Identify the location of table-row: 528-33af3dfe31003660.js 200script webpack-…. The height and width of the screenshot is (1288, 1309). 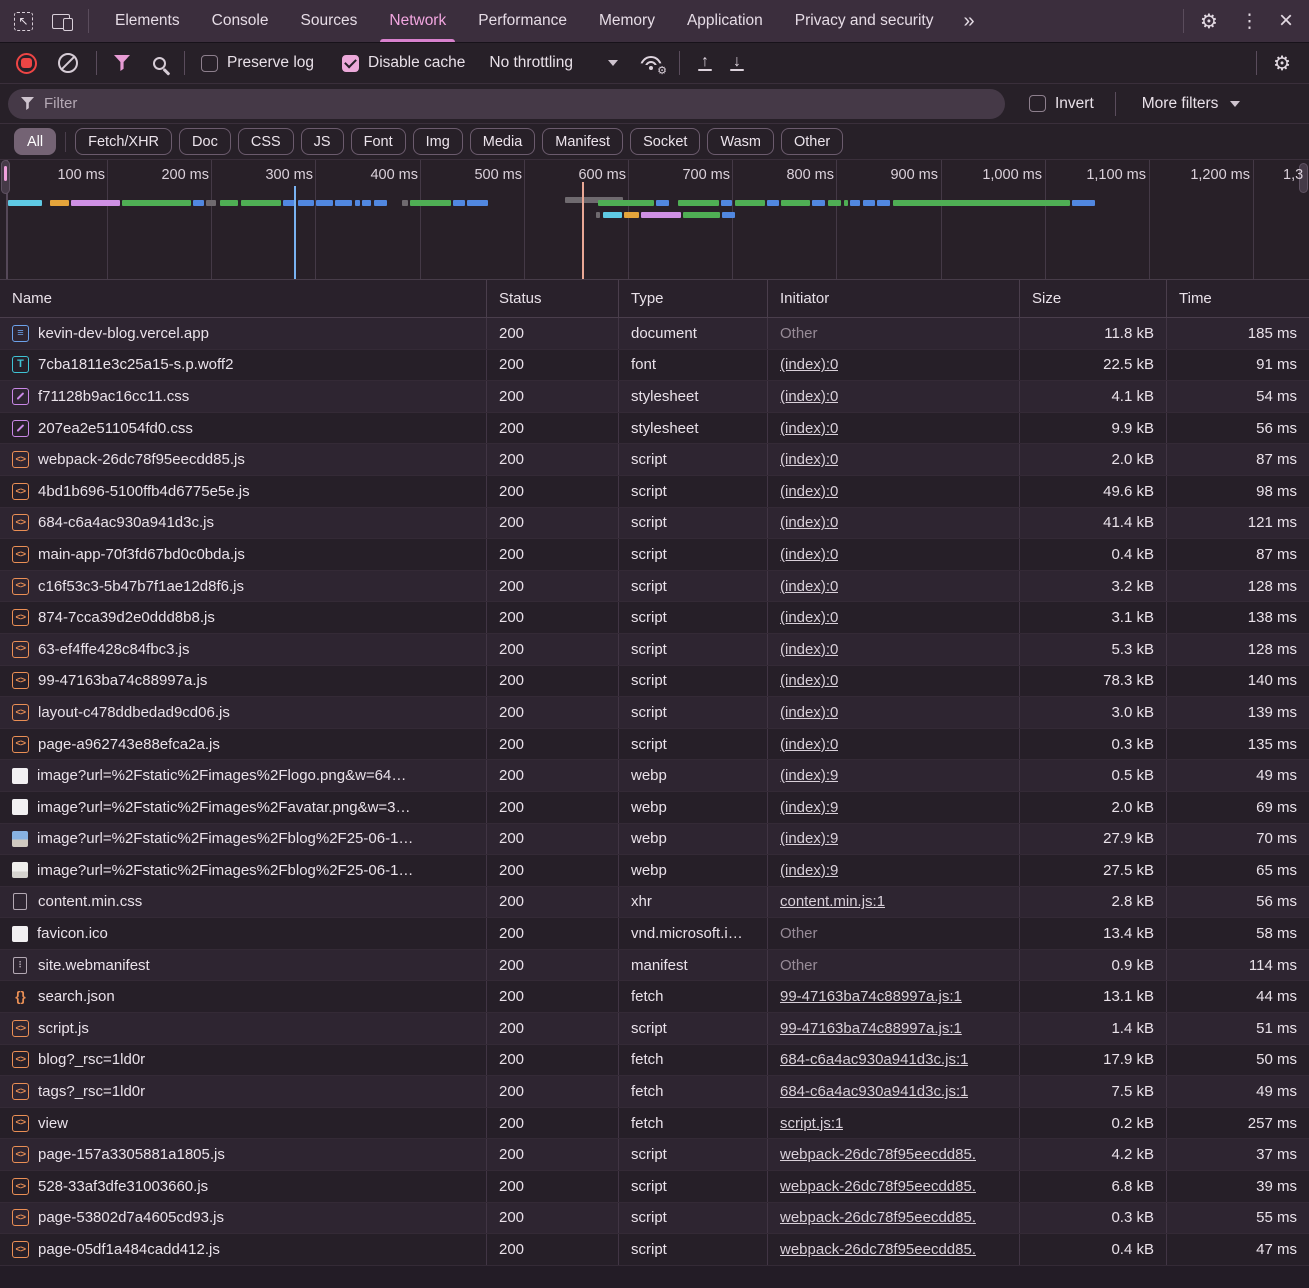
(654, 1187).